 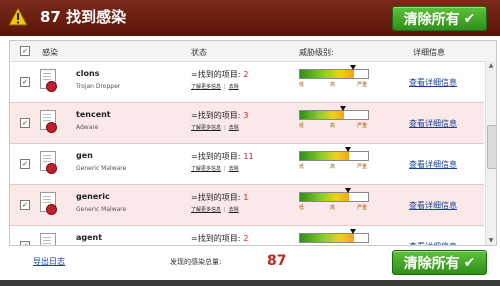 I want to click on infection-type: Trojan Dropper, so click(x=98, y=86).